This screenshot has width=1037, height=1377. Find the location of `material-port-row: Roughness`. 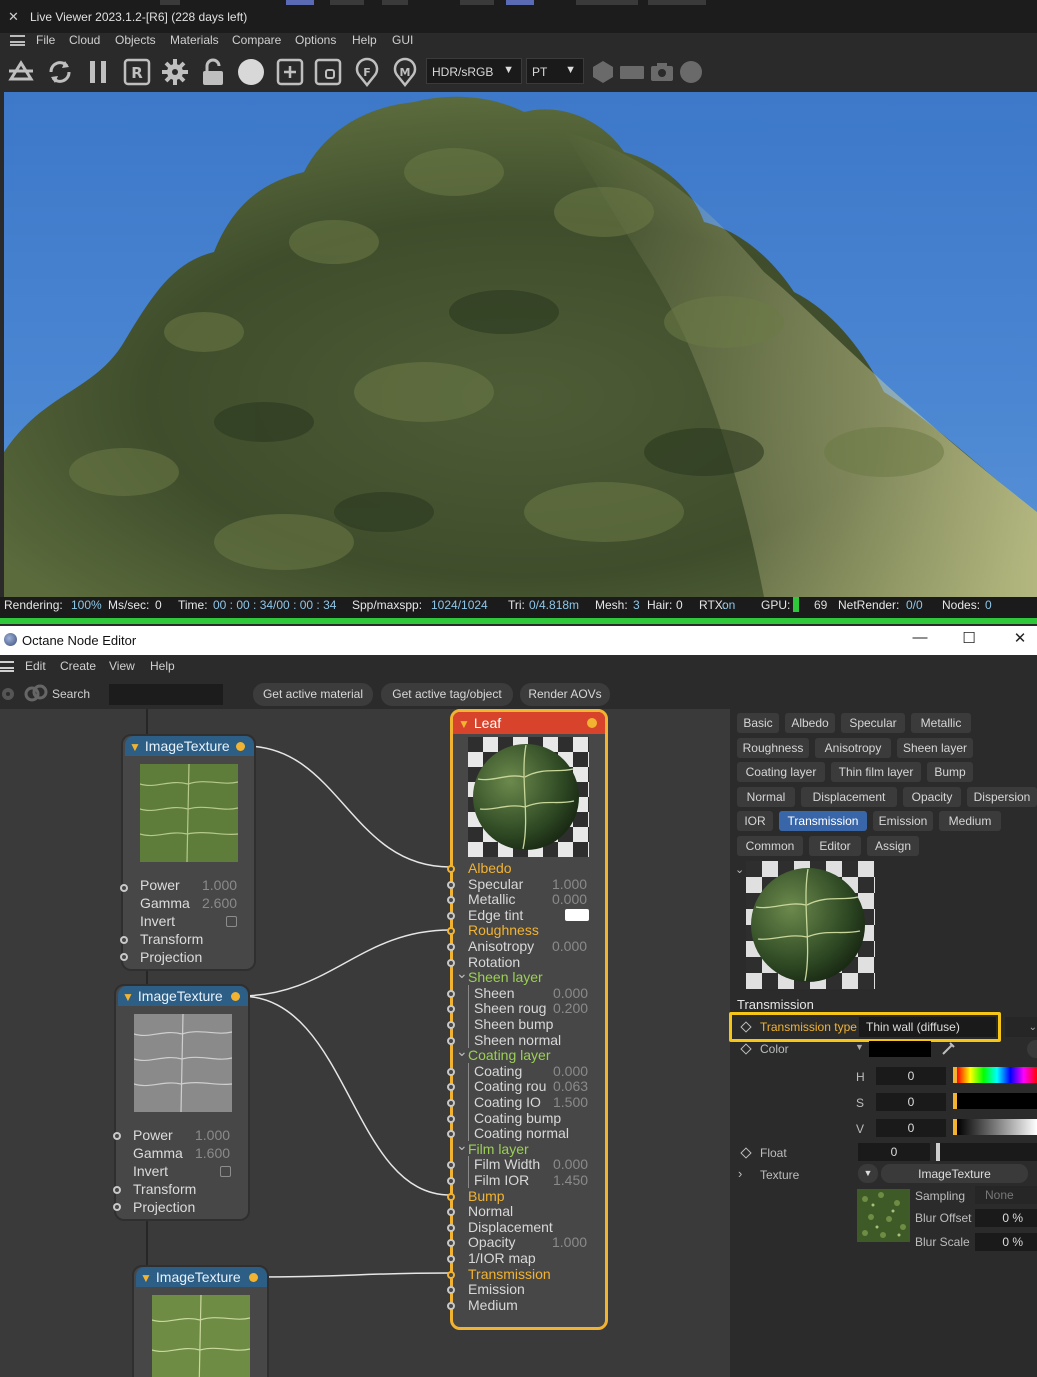

material-port-row: Roughness is located at coordinates (503, 930).